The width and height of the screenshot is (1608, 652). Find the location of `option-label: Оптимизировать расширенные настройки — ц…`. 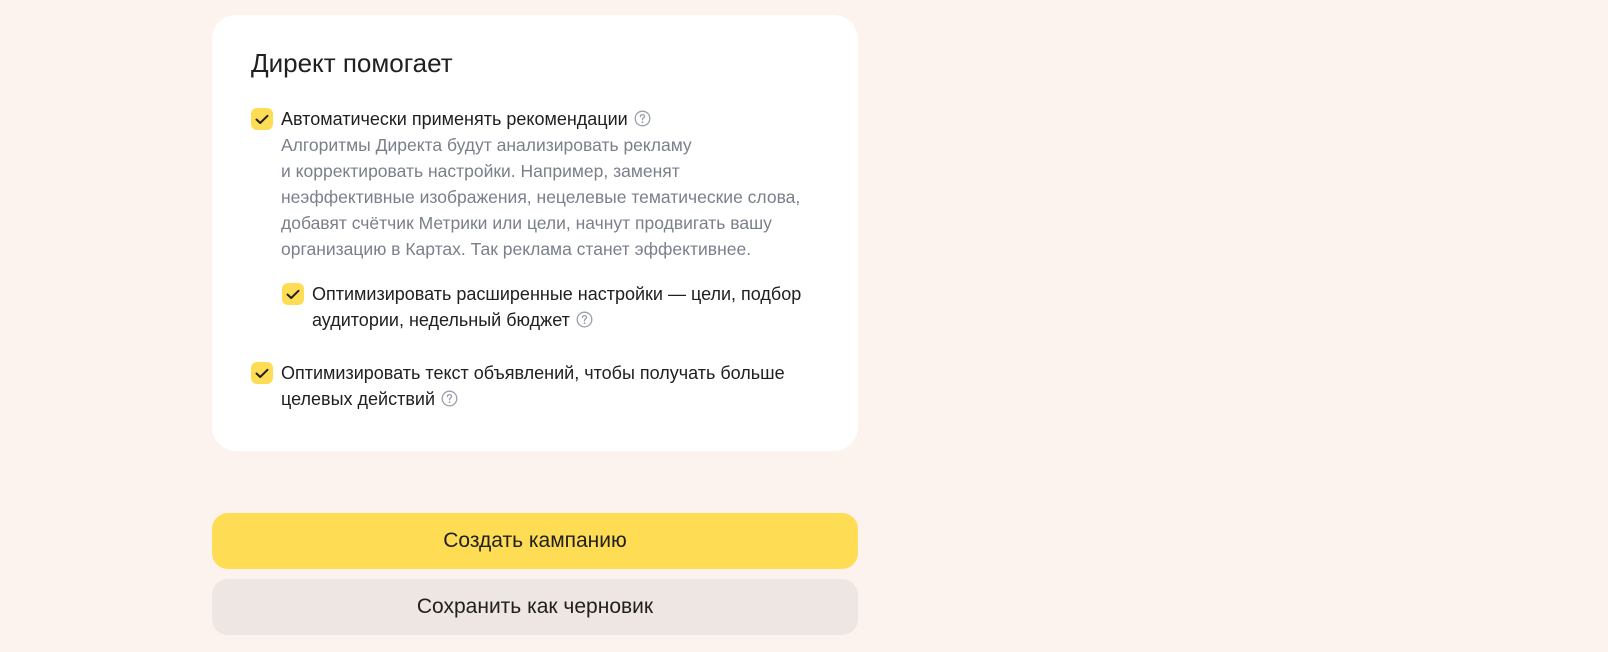

option-label: Оптимизировать расширенные настройки — ц… is located at coordinates (556, 307).